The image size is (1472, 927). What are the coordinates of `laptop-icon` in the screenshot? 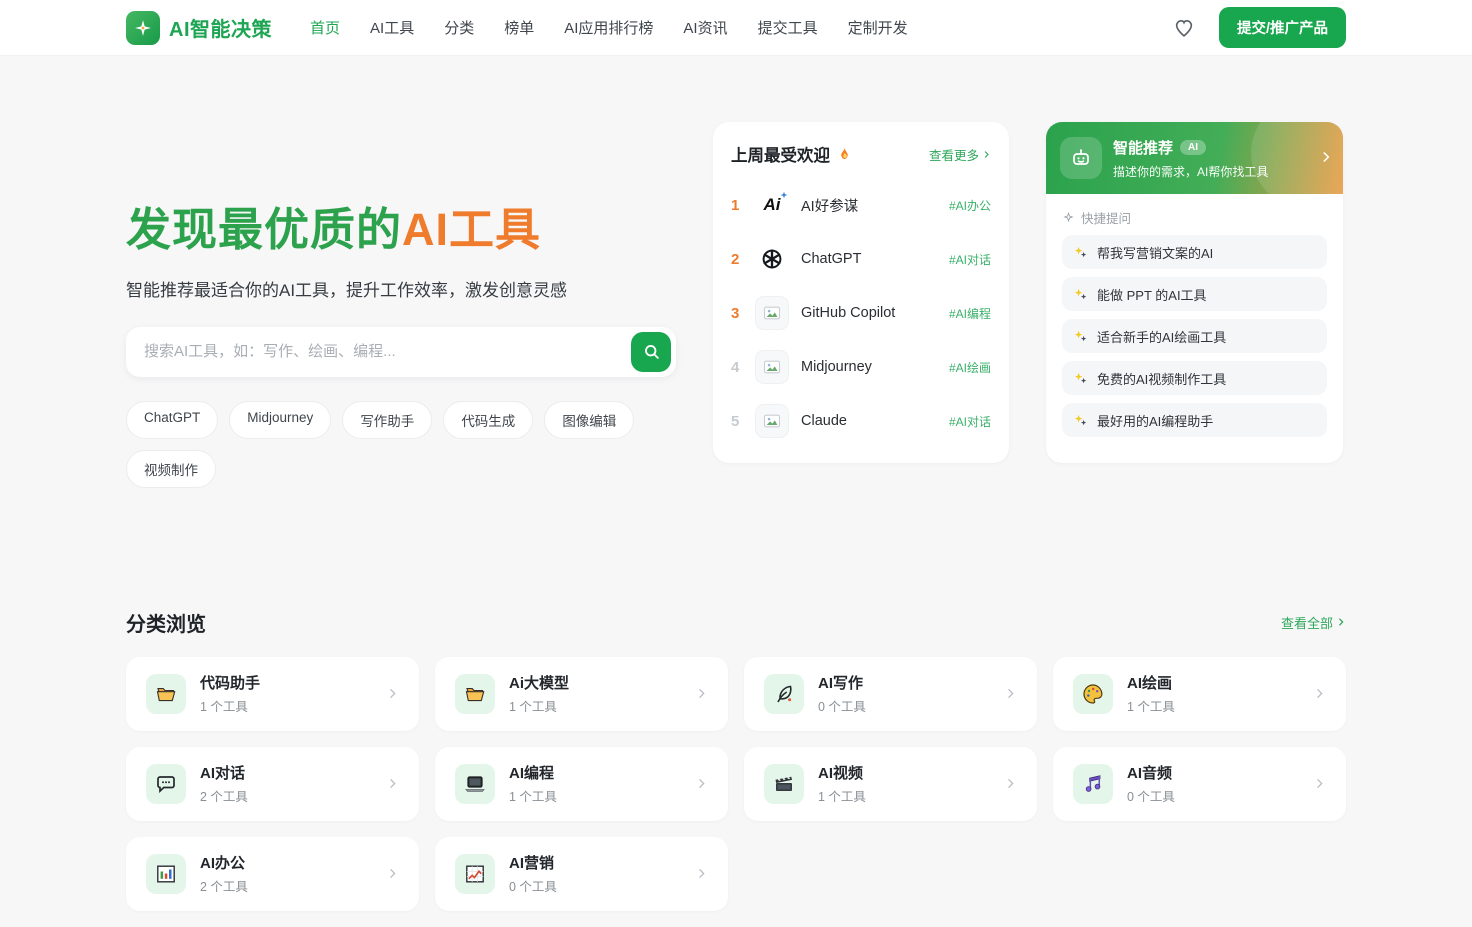 It's located at (475, 783).